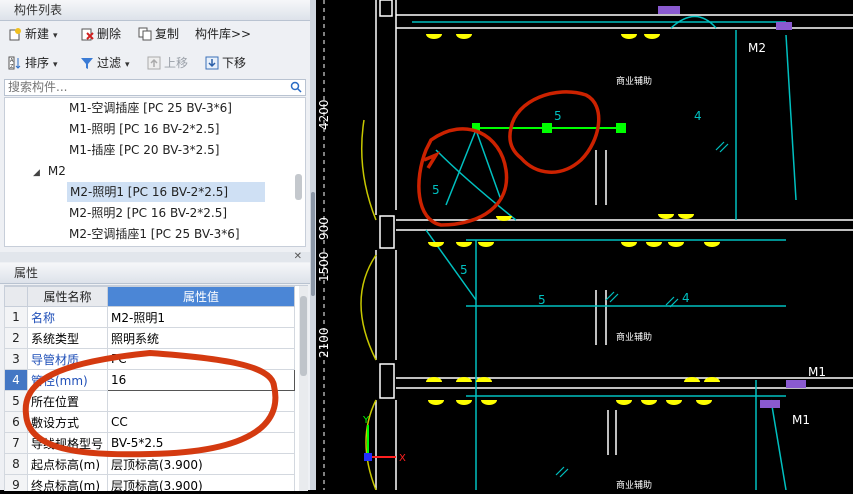 The height and width of the screenshot is (494, 853). Describe the element at coordinates (36, 173) in the screenshot. I see `expand-triangle-icon: ◢` at that location.